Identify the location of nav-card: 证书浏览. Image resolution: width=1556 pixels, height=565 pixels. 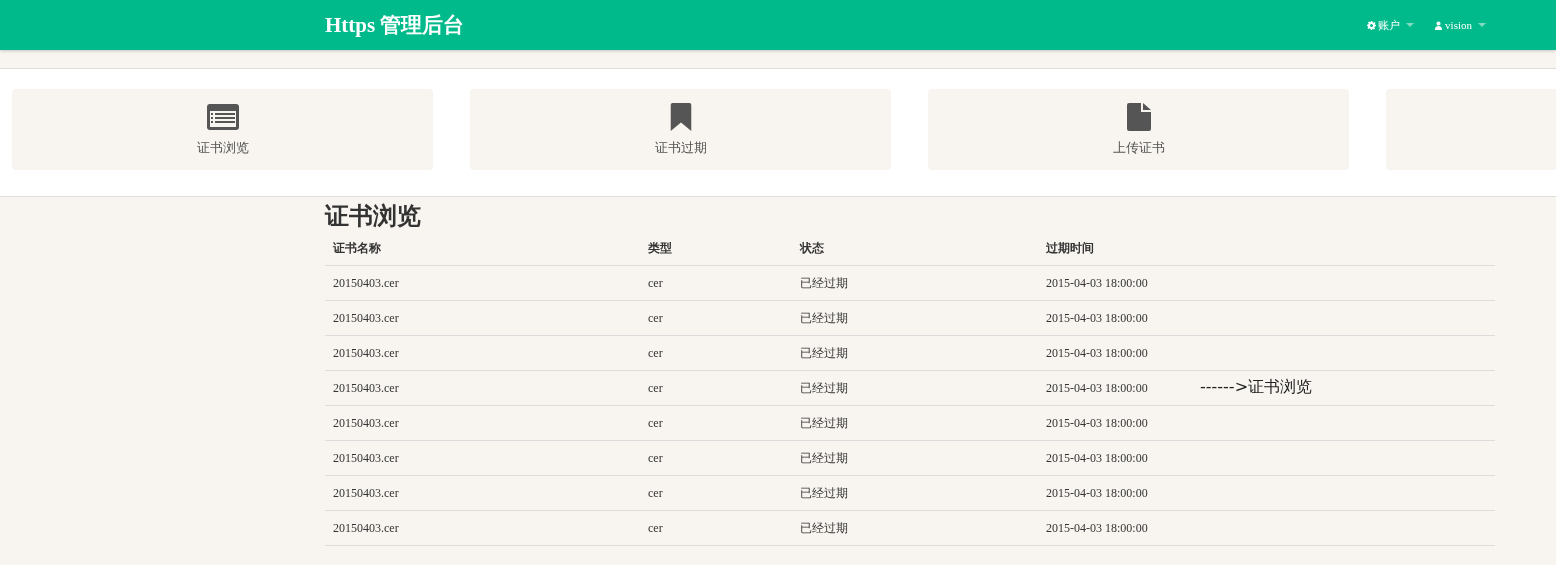
(222, 129).